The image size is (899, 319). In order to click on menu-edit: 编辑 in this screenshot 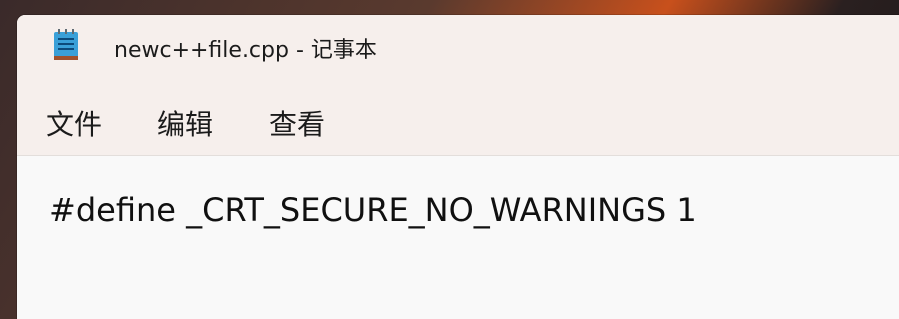, I will do `click(185, 123)`.